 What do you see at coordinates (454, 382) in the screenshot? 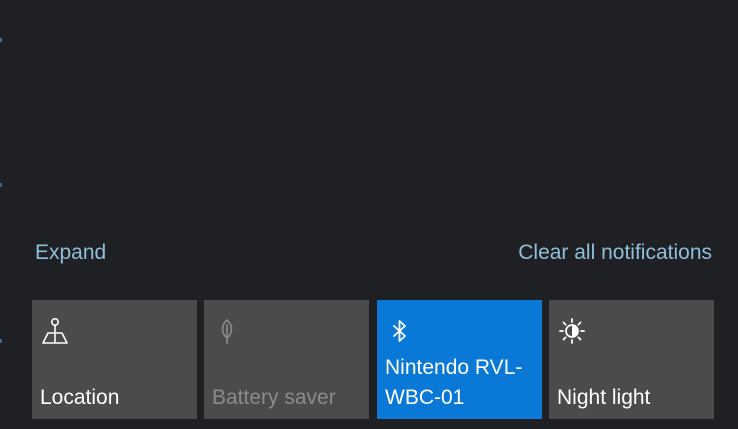
I see `tile-label: Nintendo RVL-WBC-01` at bounding box center [454, 382].